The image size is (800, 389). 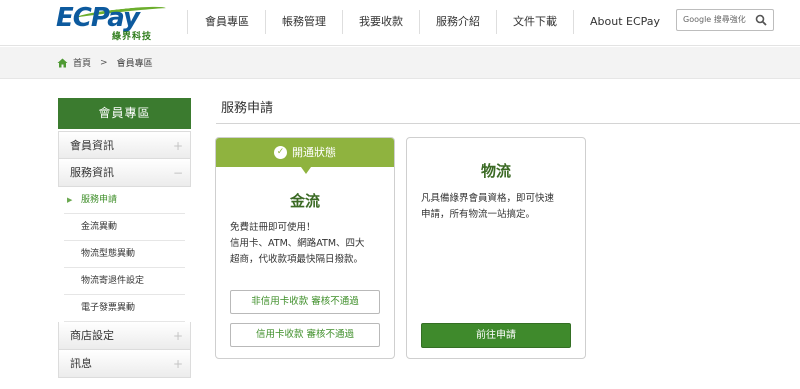 What do you see at coordinates (124, 145) in the screenshot?
I see `sidebar-item-member-info: 會員資訊 +` at bounding box center [124, 145].